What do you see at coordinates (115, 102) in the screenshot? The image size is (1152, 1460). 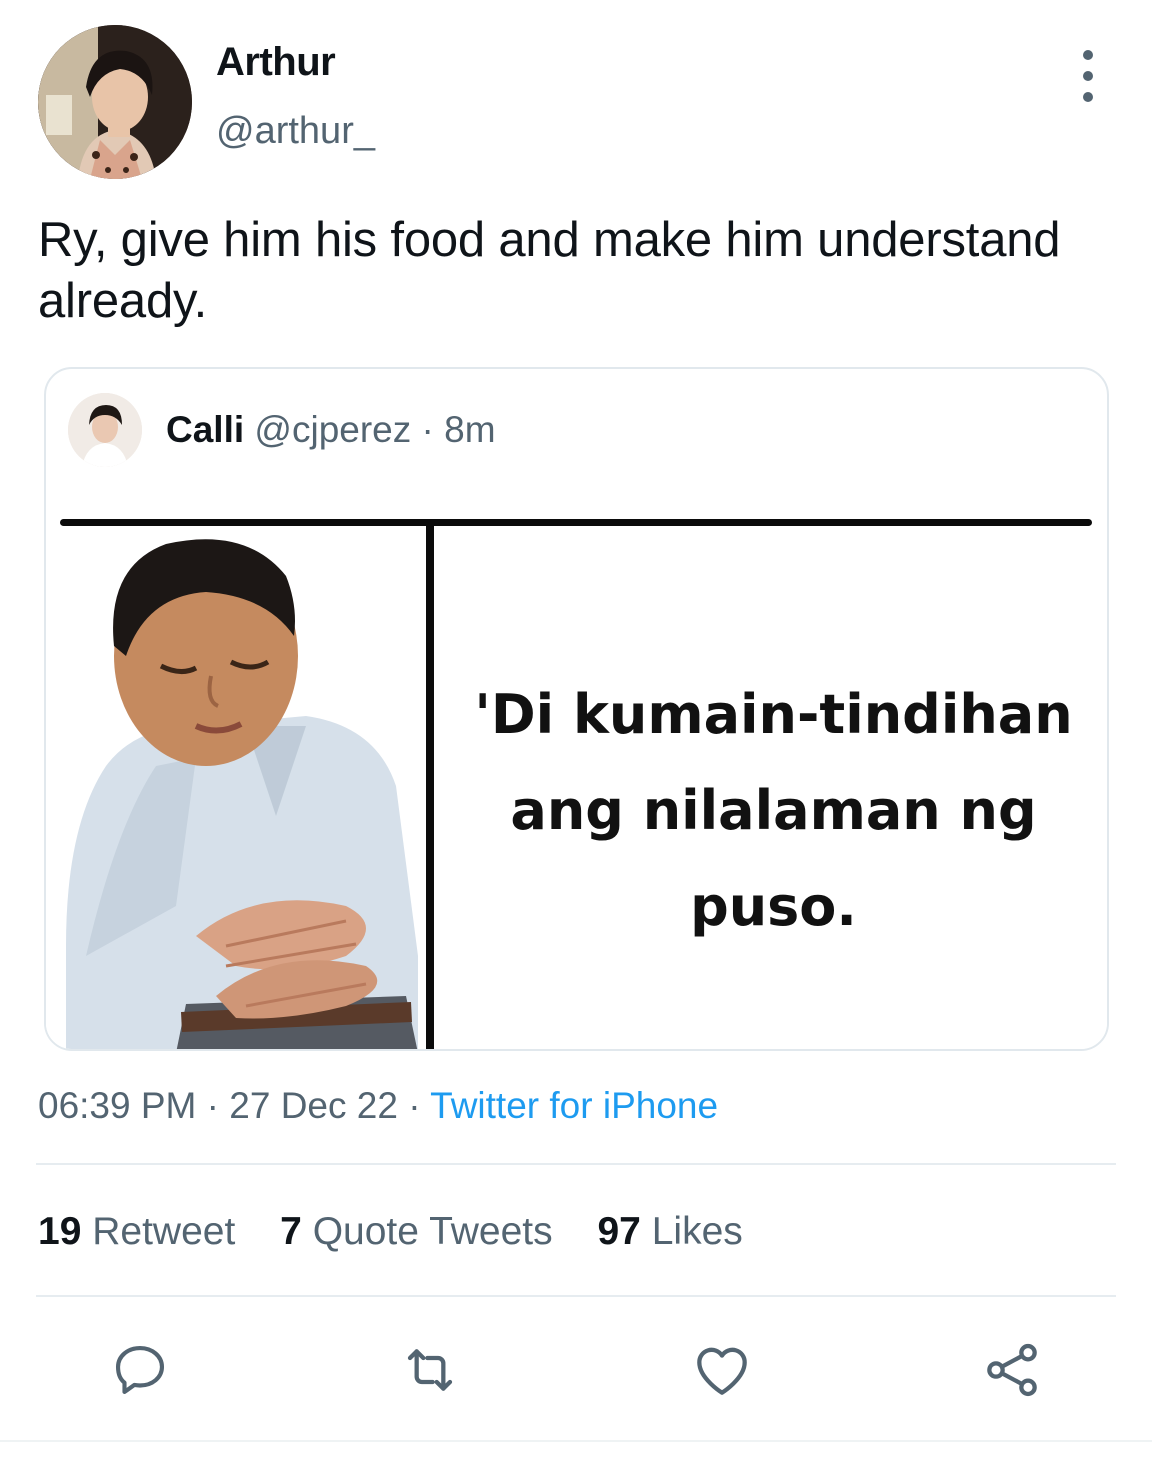 I see `author-avatar` at bounding box center [115, 102].